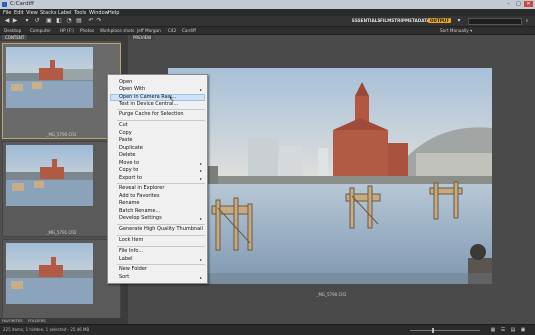 Image resolution: width=535 pixels, height=335 pixels. Describe the element at coordinates (69, 21) in the screenshot. I see `open-in-camera-raw-icon: ◔` at that location.